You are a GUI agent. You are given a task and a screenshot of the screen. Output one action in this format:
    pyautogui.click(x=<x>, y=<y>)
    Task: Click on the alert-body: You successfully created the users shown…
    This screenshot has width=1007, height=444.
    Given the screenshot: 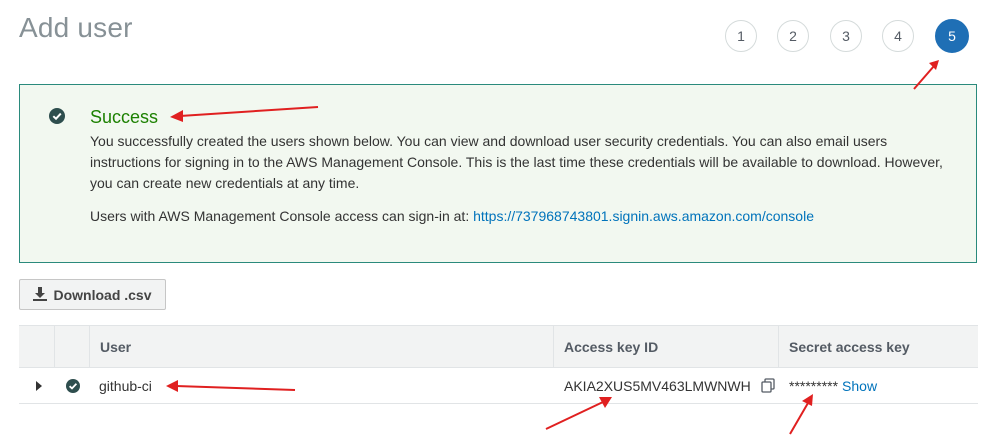 What is the action you would take?
    pyautogui.click(x=516, y=162)
    